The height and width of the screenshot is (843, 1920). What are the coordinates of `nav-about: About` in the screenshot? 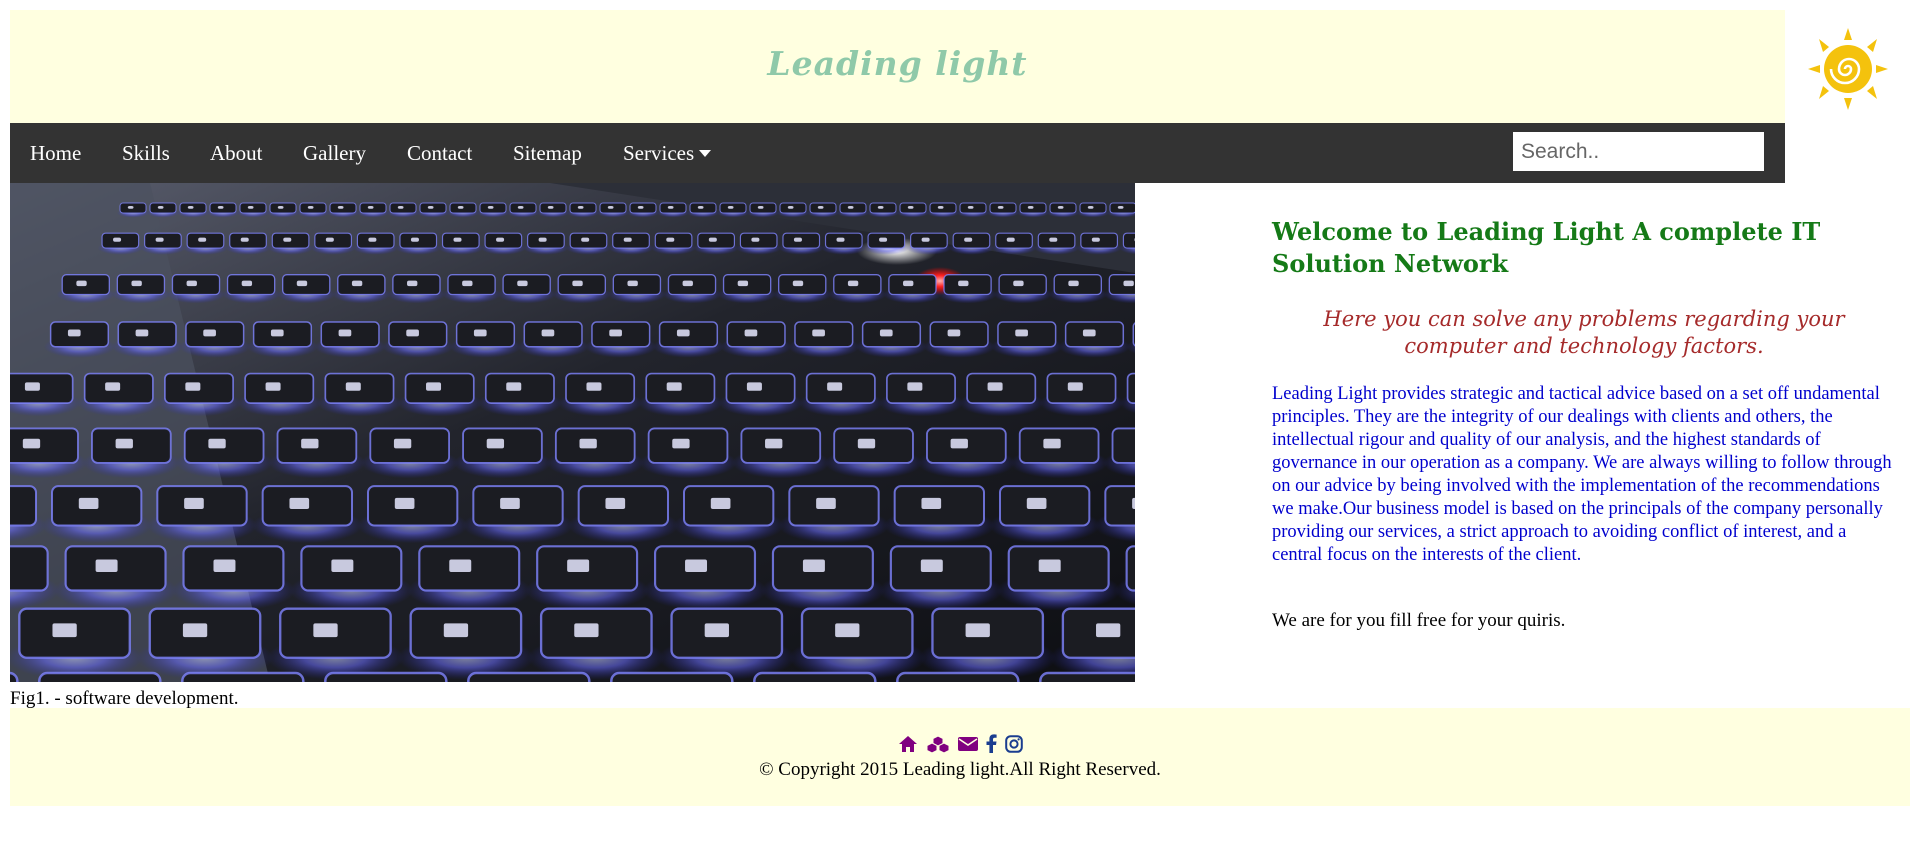 It's located at (236, 153).